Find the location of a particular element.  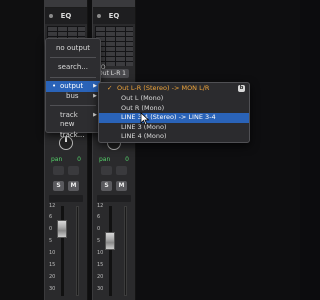

menu-item-bus: bus ▶ is located at coordinates (73, 96).